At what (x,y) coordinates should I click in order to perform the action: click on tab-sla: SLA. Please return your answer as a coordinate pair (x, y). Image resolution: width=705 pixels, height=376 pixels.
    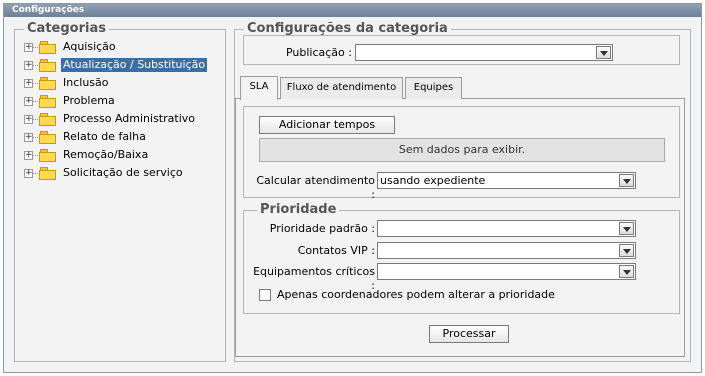
    Looking at the image, I should click on (259, 88).